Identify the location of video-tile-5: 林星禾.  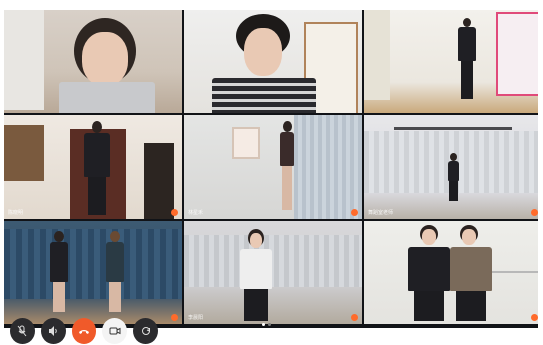
(273, 167).